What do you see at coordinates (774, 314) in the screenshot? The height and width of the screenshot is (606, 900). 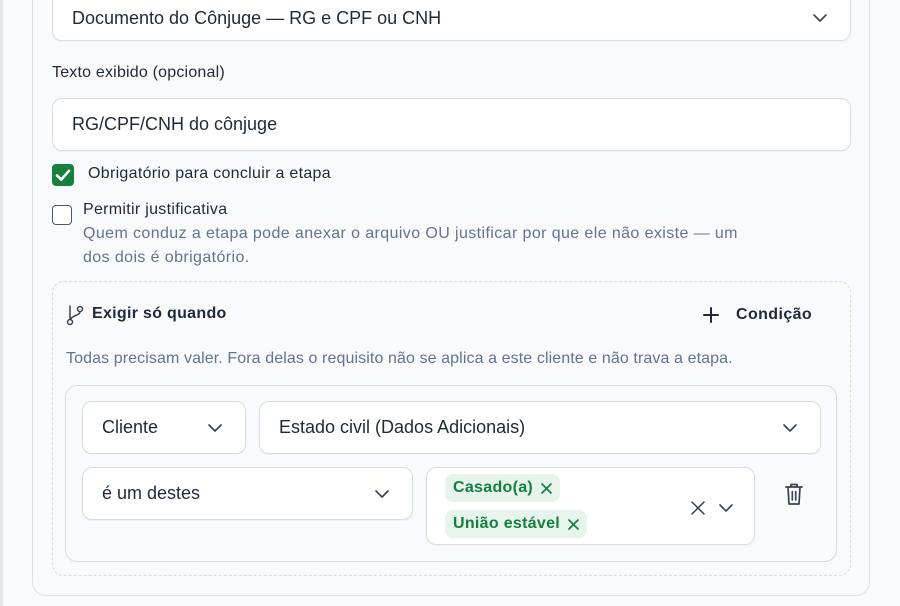 I see `add-condition-label: Condição` at bounding box center [774, 314].